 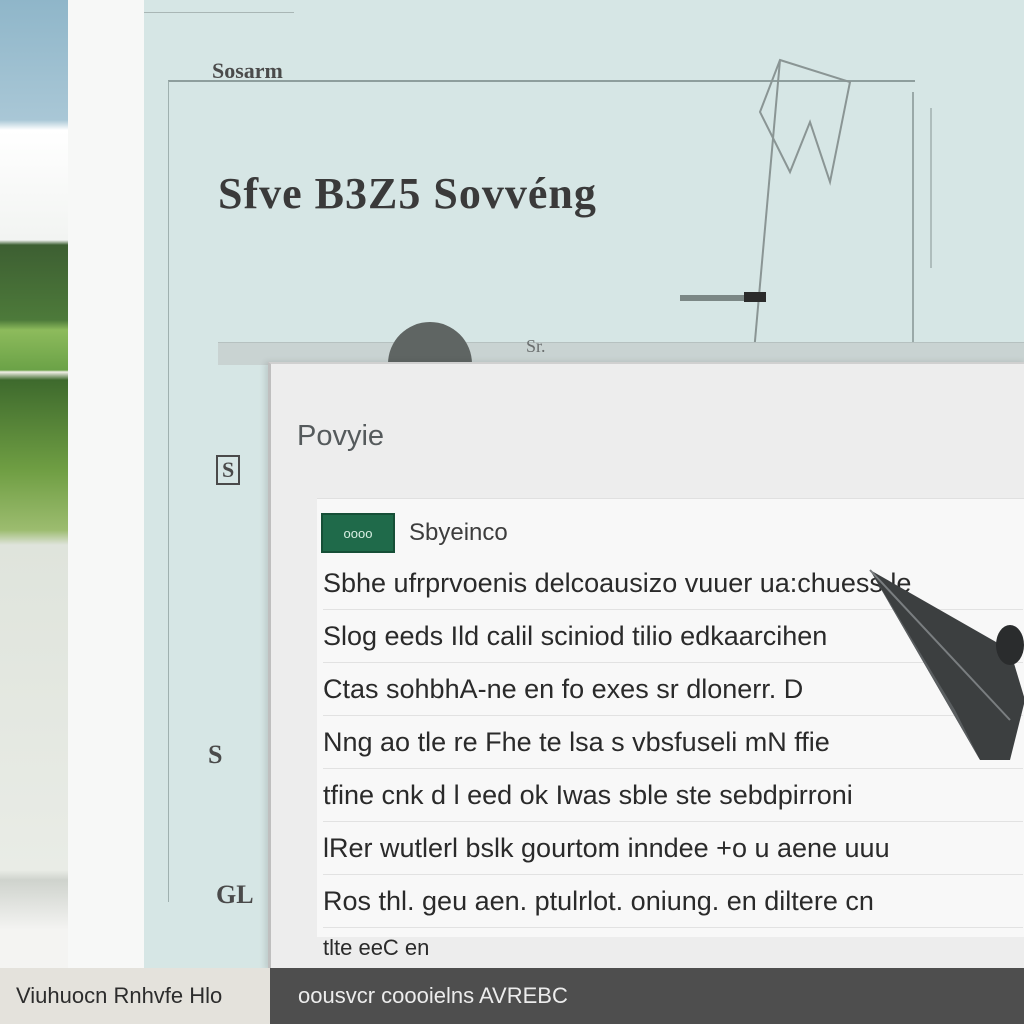 What do you see at coordinates (755, 297) in the screenshot?
I see `slider-handle` at bounding box center [755, 297].